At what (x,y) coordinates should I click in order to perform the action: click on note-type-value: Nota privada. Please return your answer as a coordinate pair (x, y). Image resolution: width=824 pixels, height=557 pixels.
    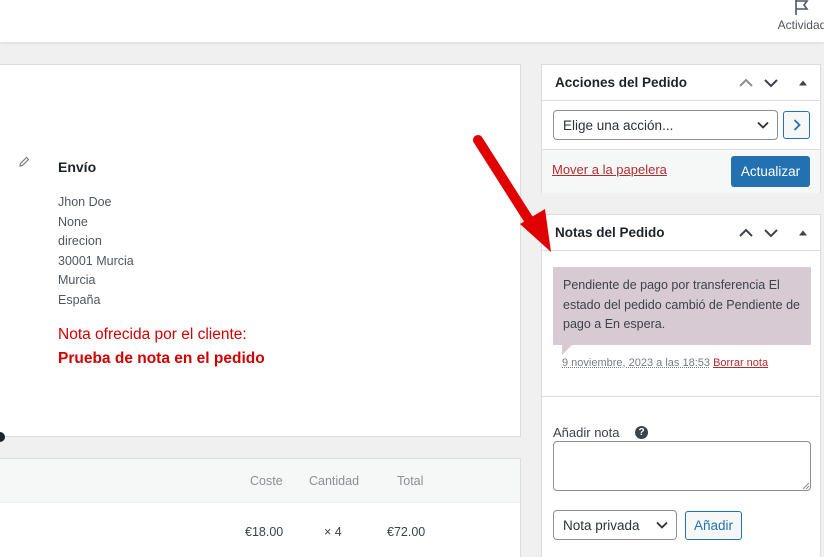
    Looking at the image, I should click on (601, 525).